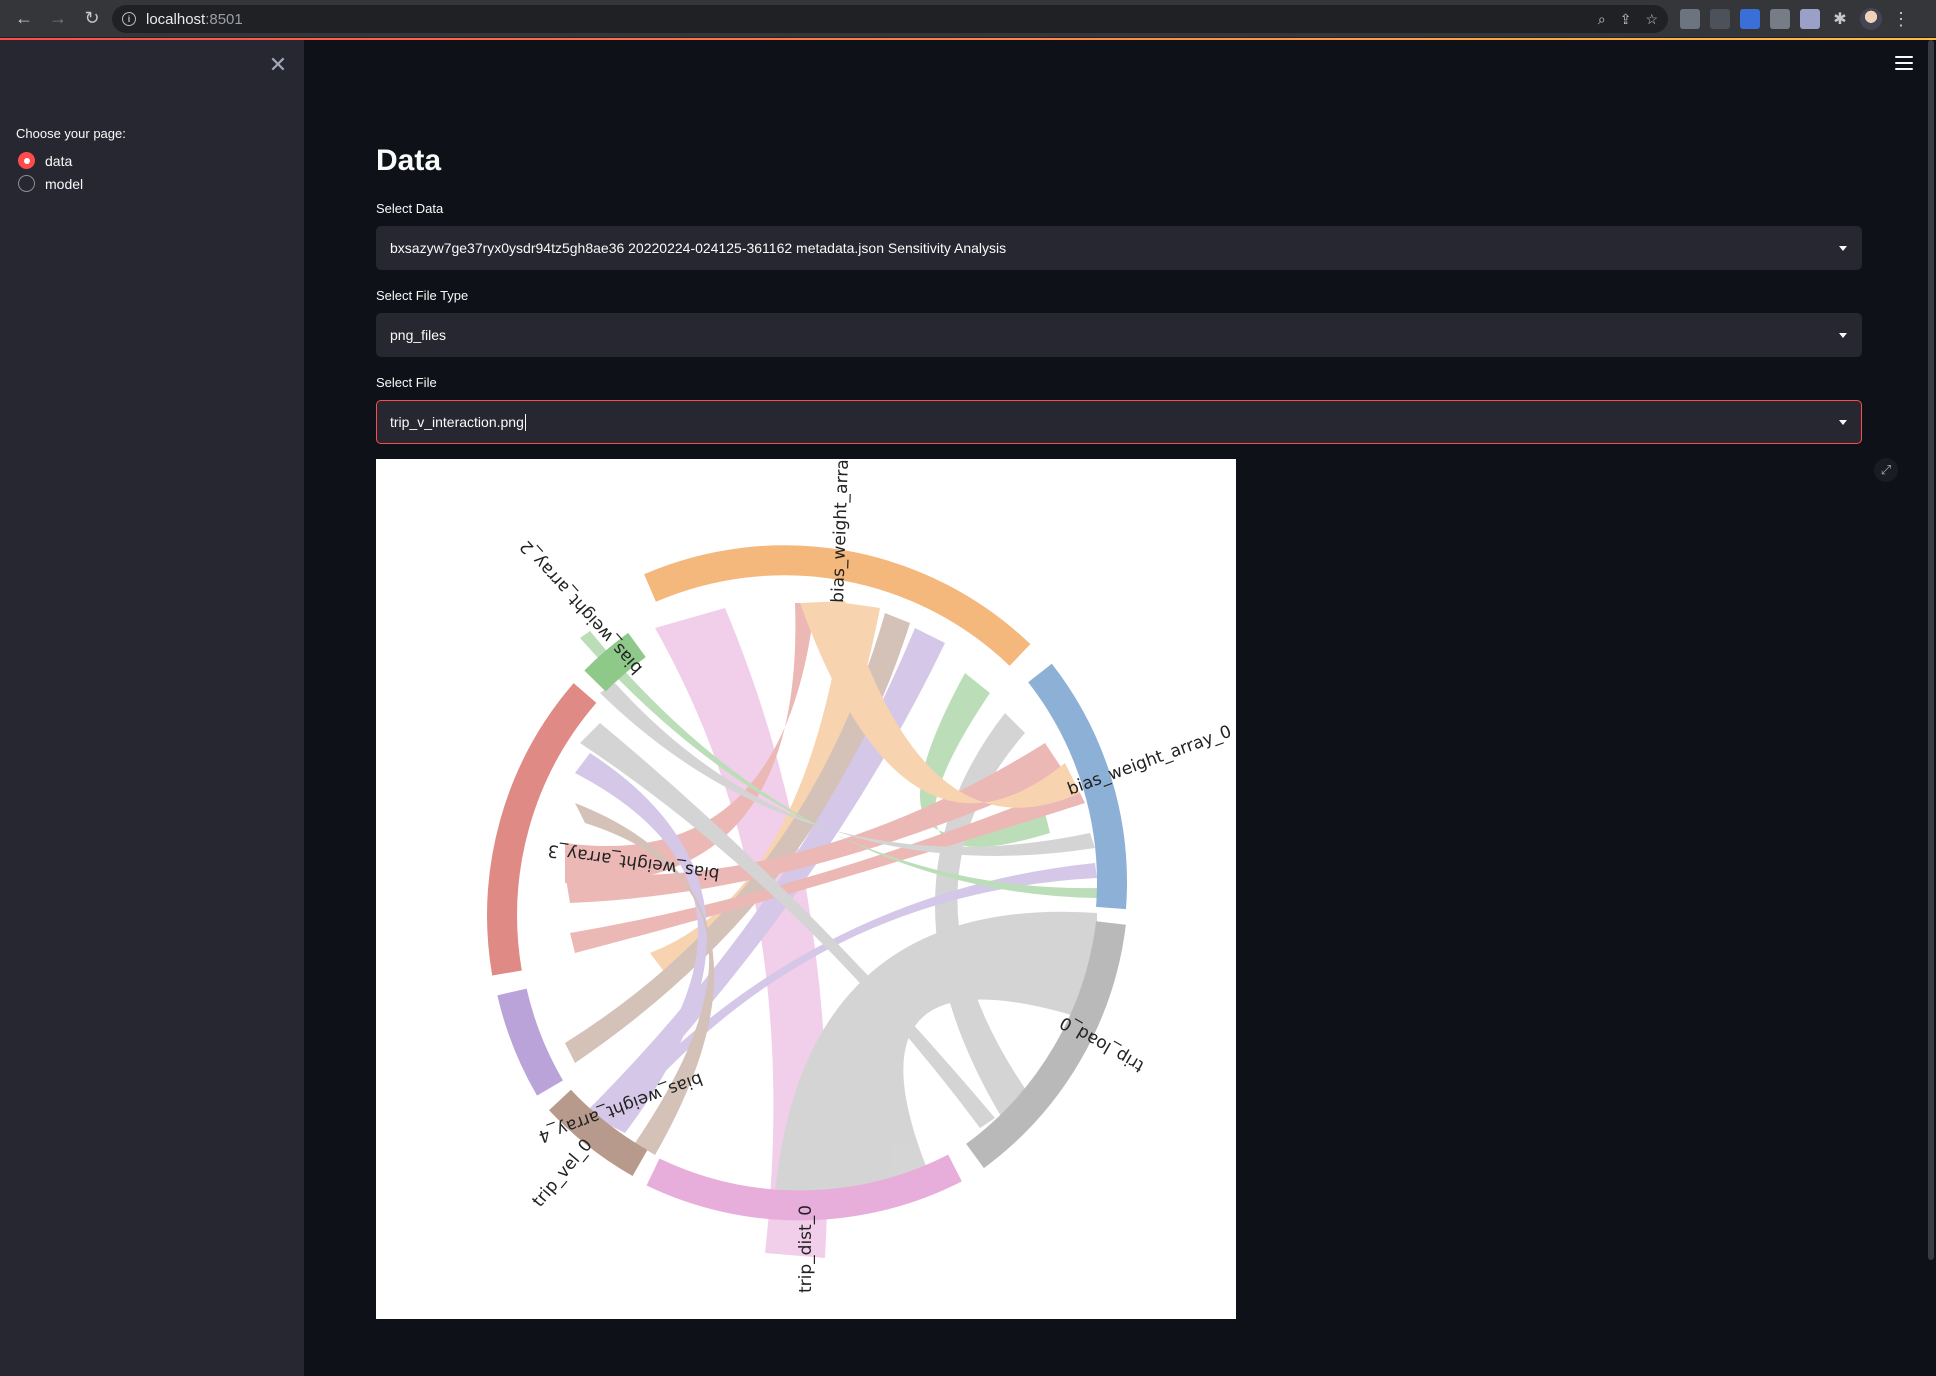  What do you see at coordinates (24, 19) in the screenshot?
I see `back-icon: ←` at bounding box center [24, 19].